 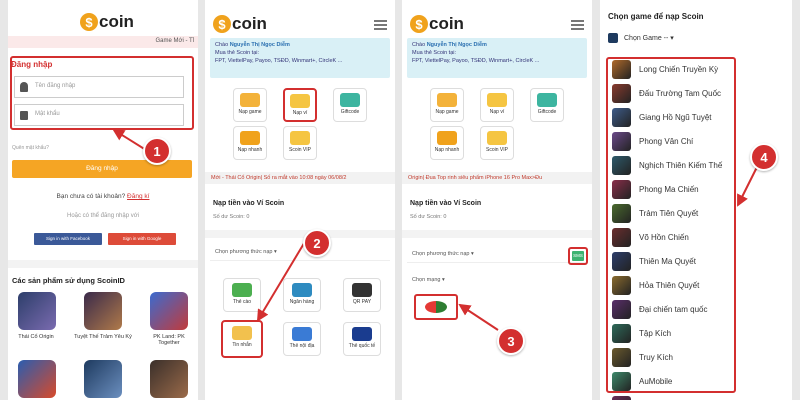 What do you see at coordinates (764, 157) in the screenshot?
I see `step-badge-4: 4` at bounding box center [764, 157].